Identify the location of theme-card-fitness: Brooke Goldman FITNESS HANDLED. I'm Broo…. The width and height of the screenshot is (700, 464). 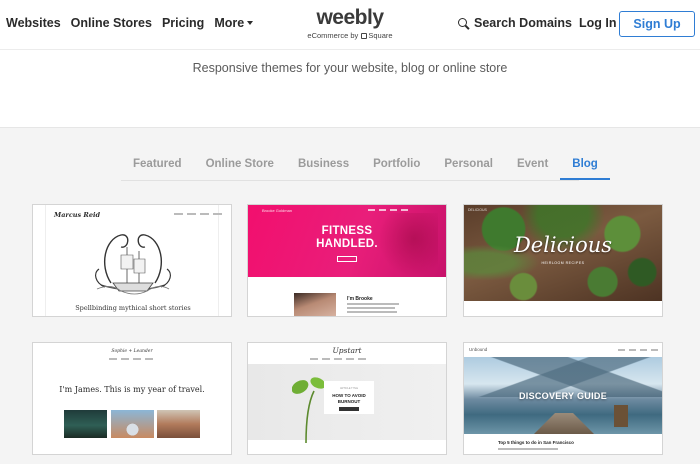
(347, 260).